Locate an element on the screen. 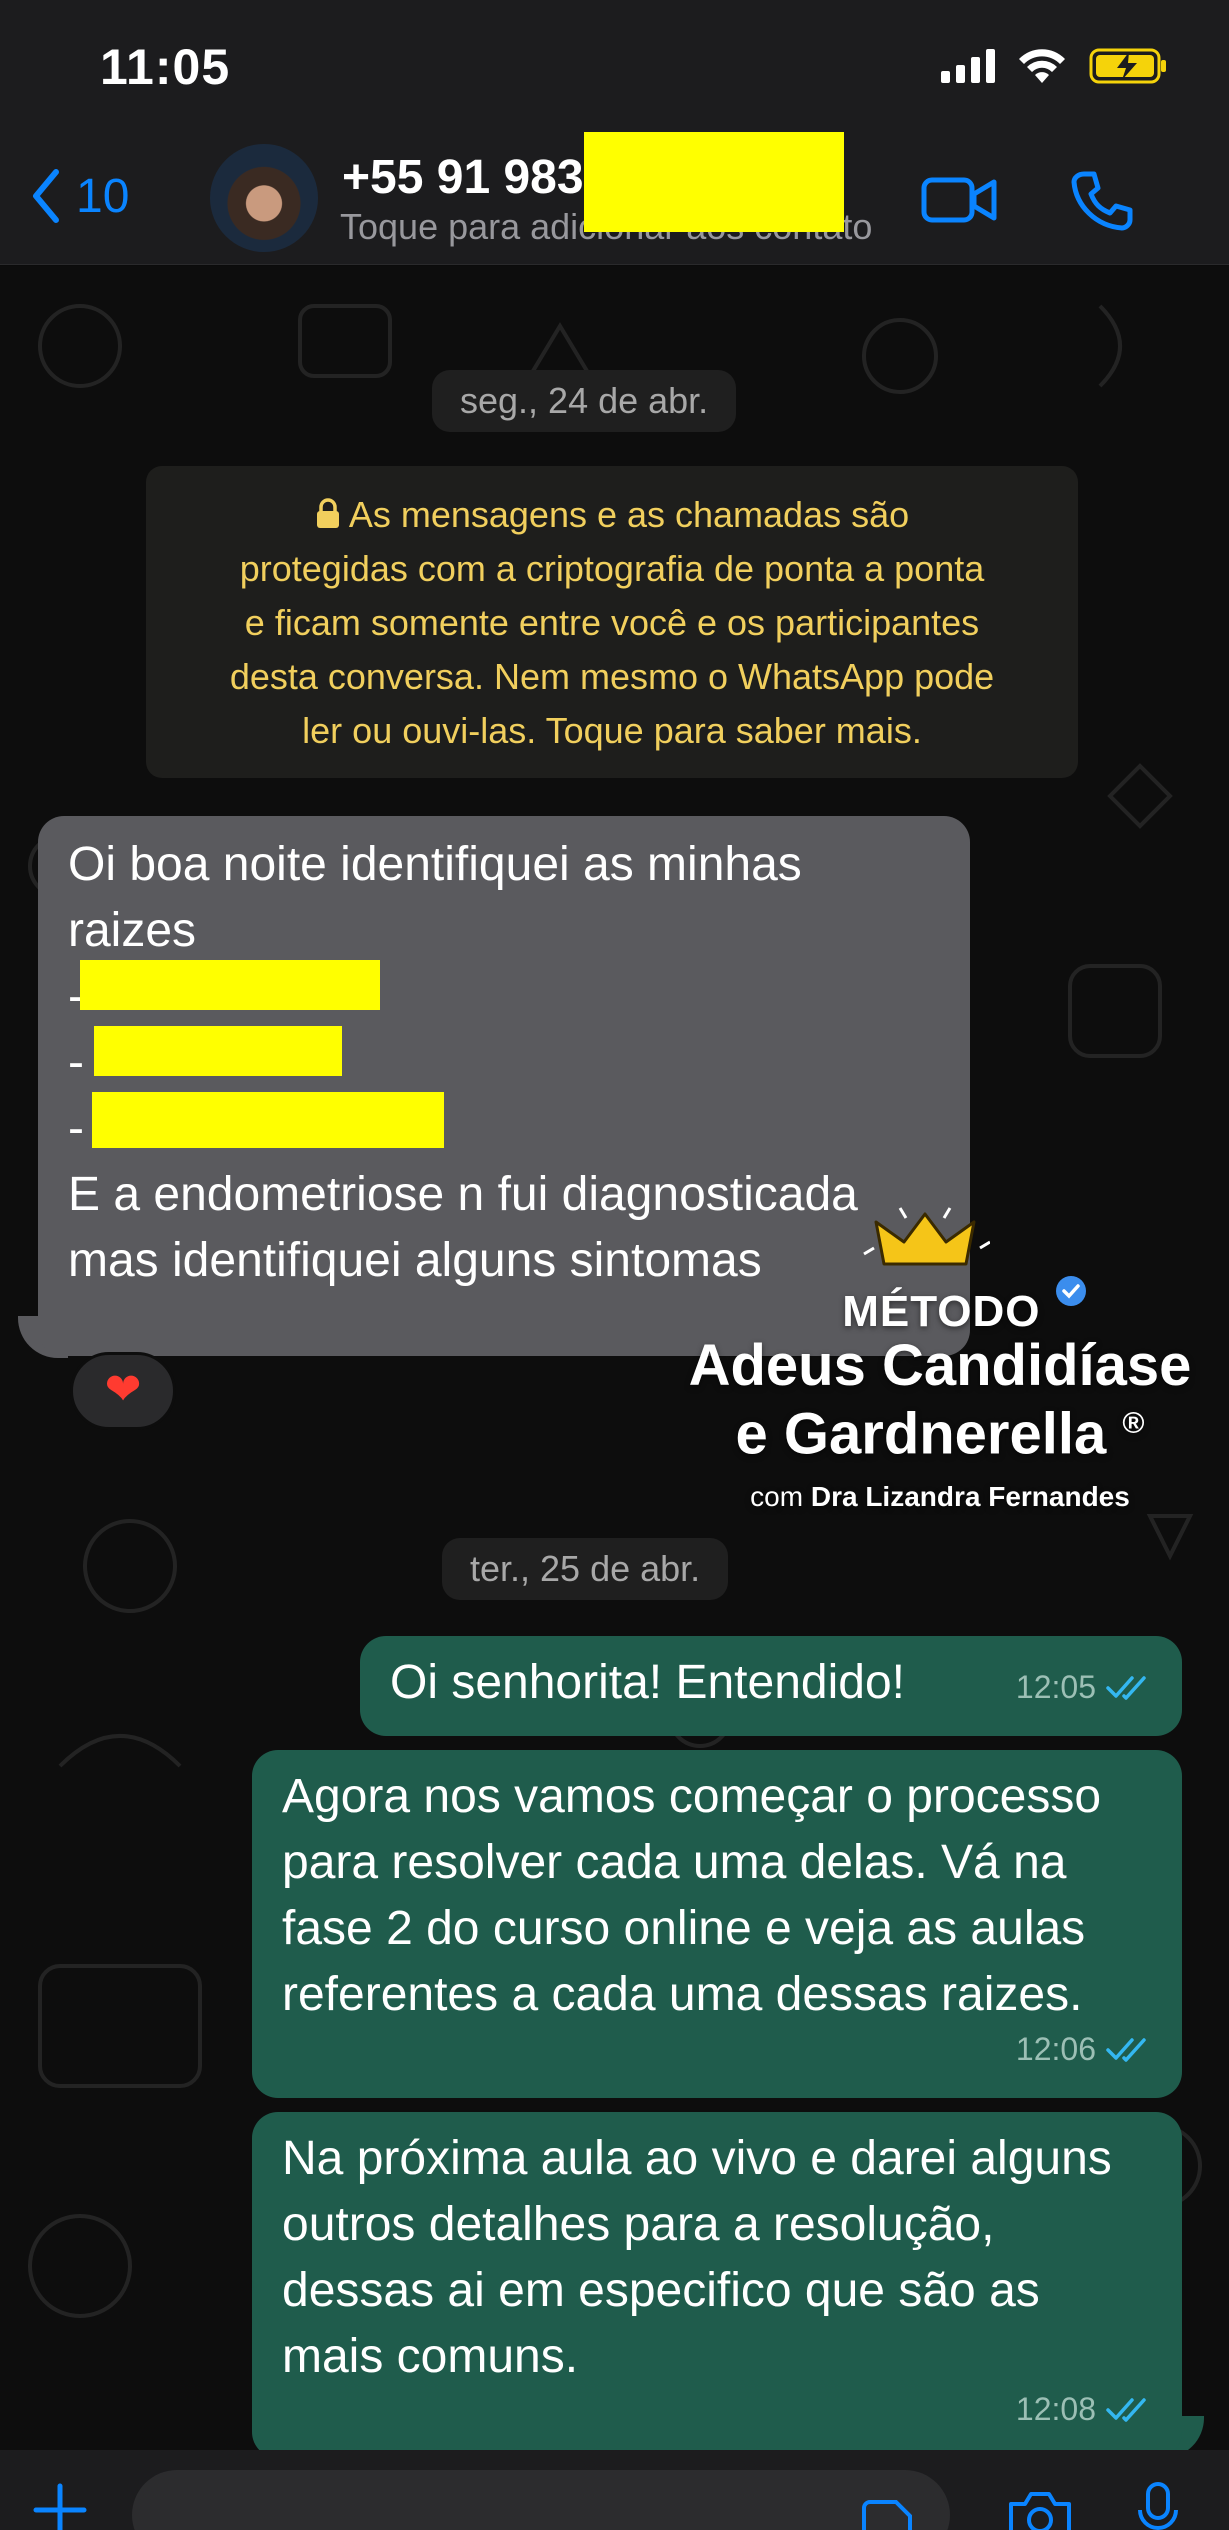 This screenshot has height=2530, width=1229. message-input-bar is located at coordinates (614, 2490).